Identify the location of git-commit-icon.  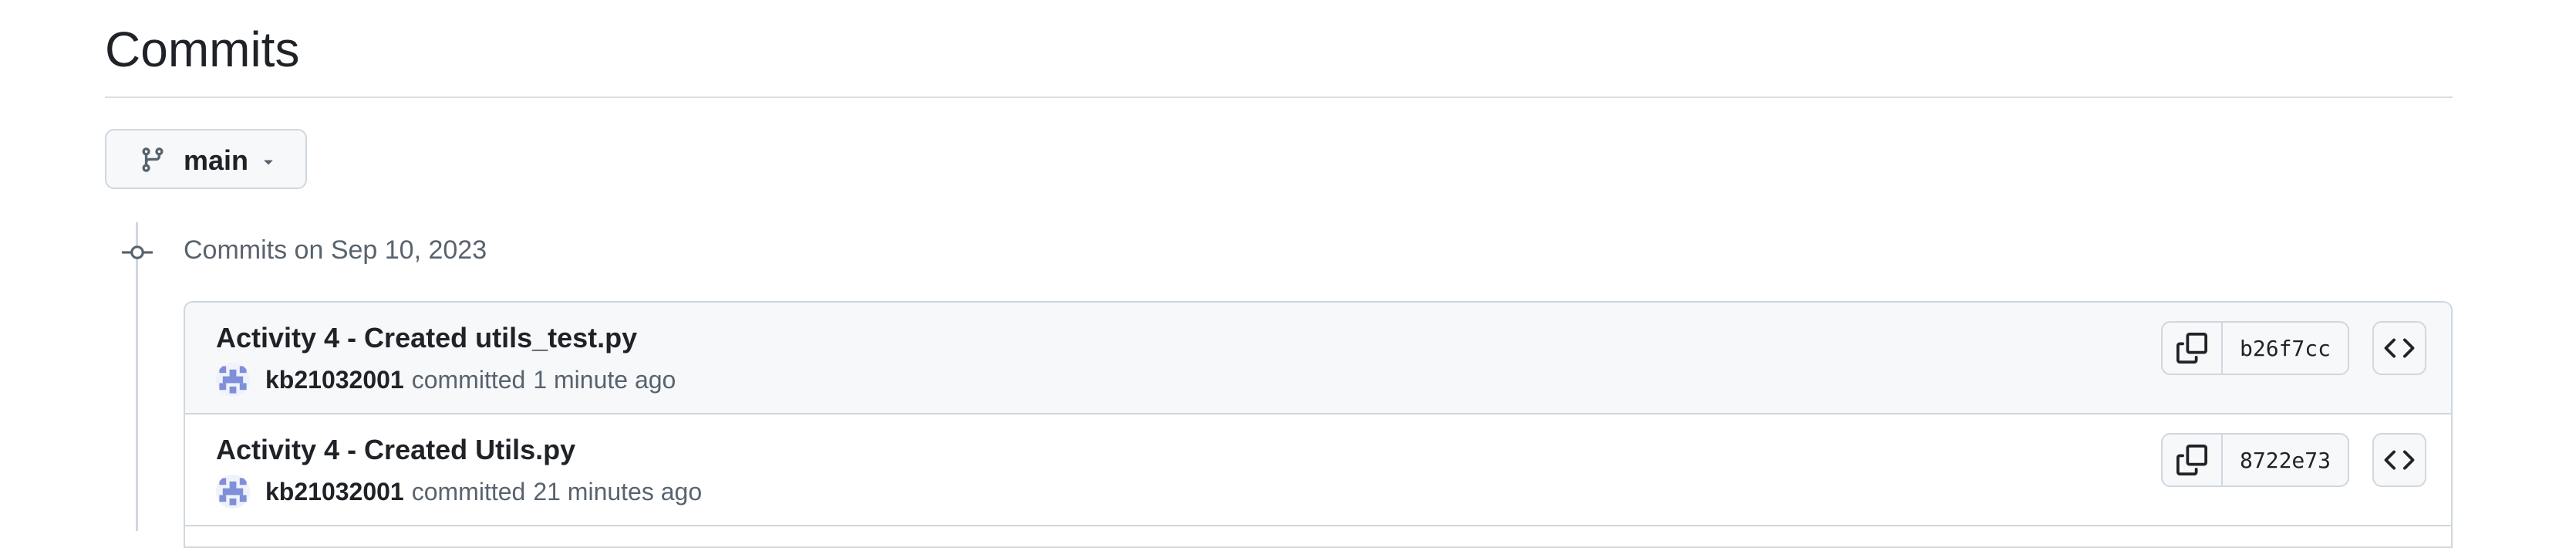
(137, 252).